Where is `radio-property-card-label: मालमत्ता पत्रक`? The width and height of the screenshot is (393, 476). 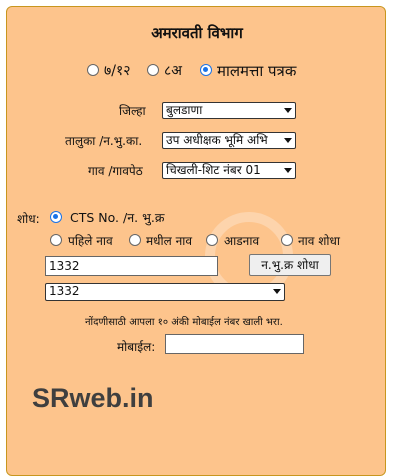
radio-property-card-label: मालमत्ता पत्रक is located at coordinates (257, 71).